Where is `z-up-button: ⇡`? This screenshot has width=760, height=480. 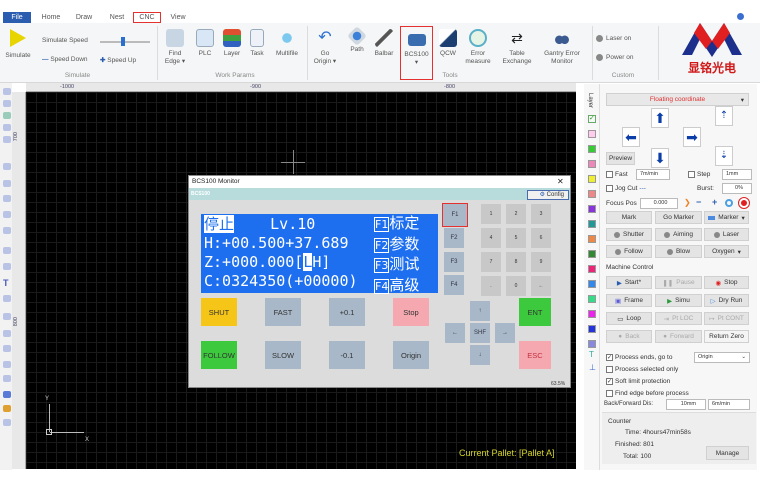 z-up-button: ⇡ is located at coordinates (724, 116).